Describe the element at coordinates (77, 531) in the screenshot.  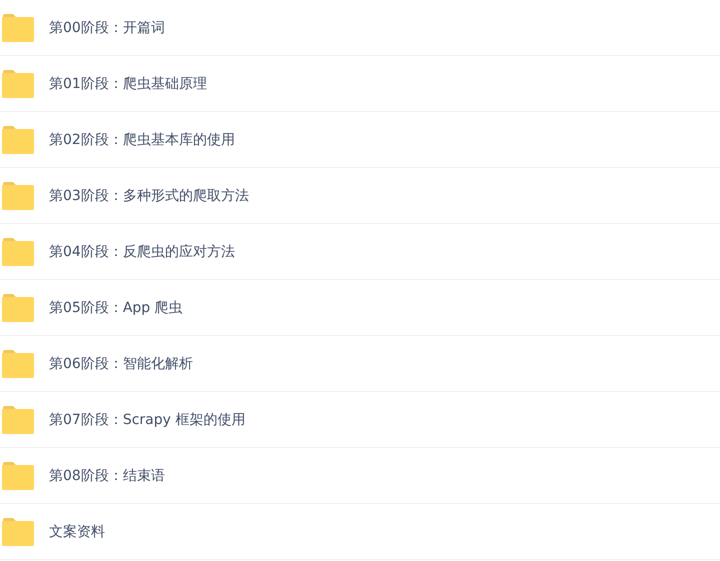
I see `folder-name: 文案资料` at that location.